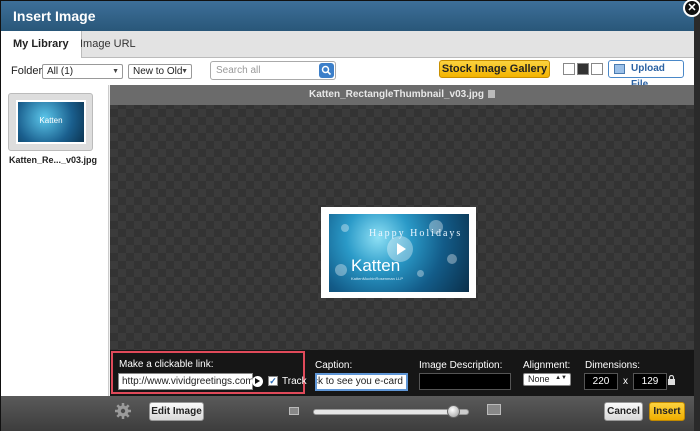 The image size is (700, 431). What do you see at coordinates (650, 381) in the screenshot?
I see `height-input: 129` at bounding box center [650, 381].